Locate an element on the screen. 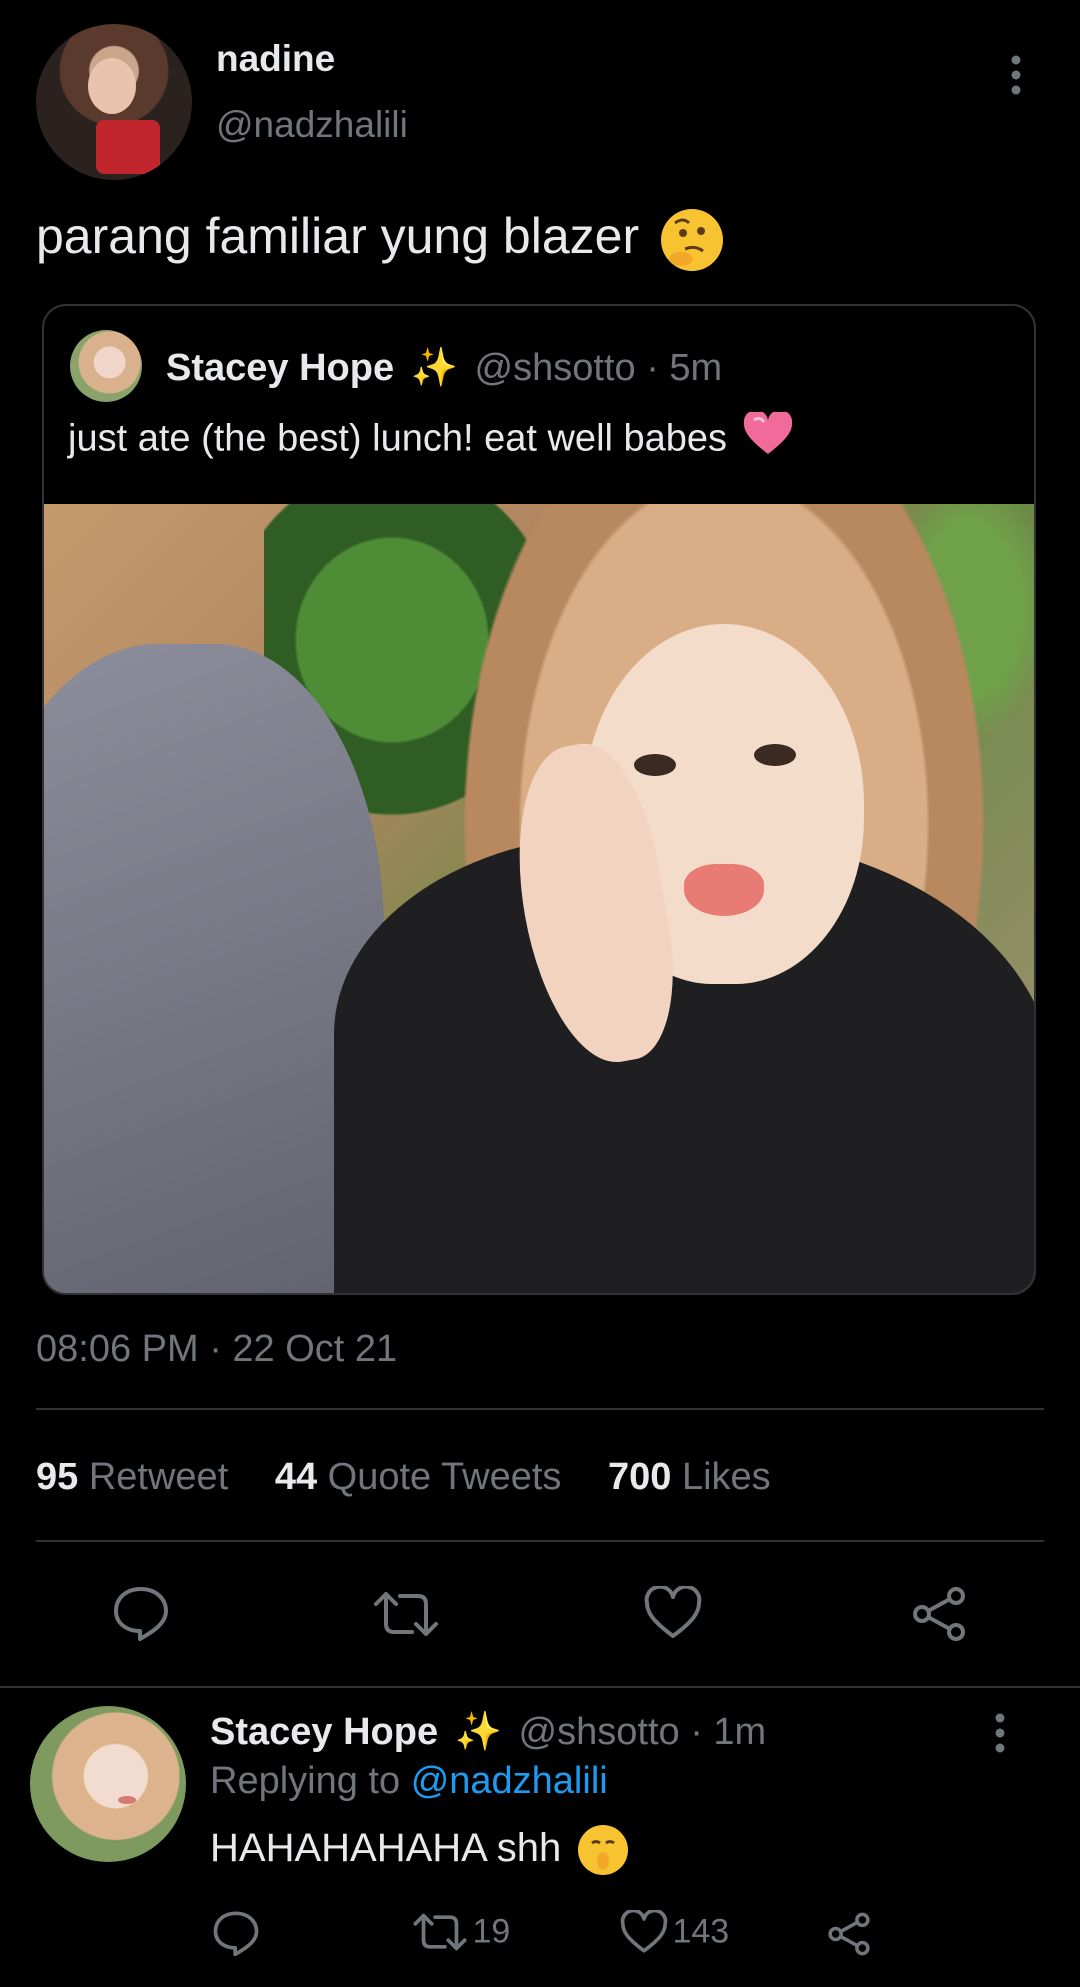 This screenshot has height=1987, width=1080. reply-retweet-icon is located at coordinates (440, 1932).